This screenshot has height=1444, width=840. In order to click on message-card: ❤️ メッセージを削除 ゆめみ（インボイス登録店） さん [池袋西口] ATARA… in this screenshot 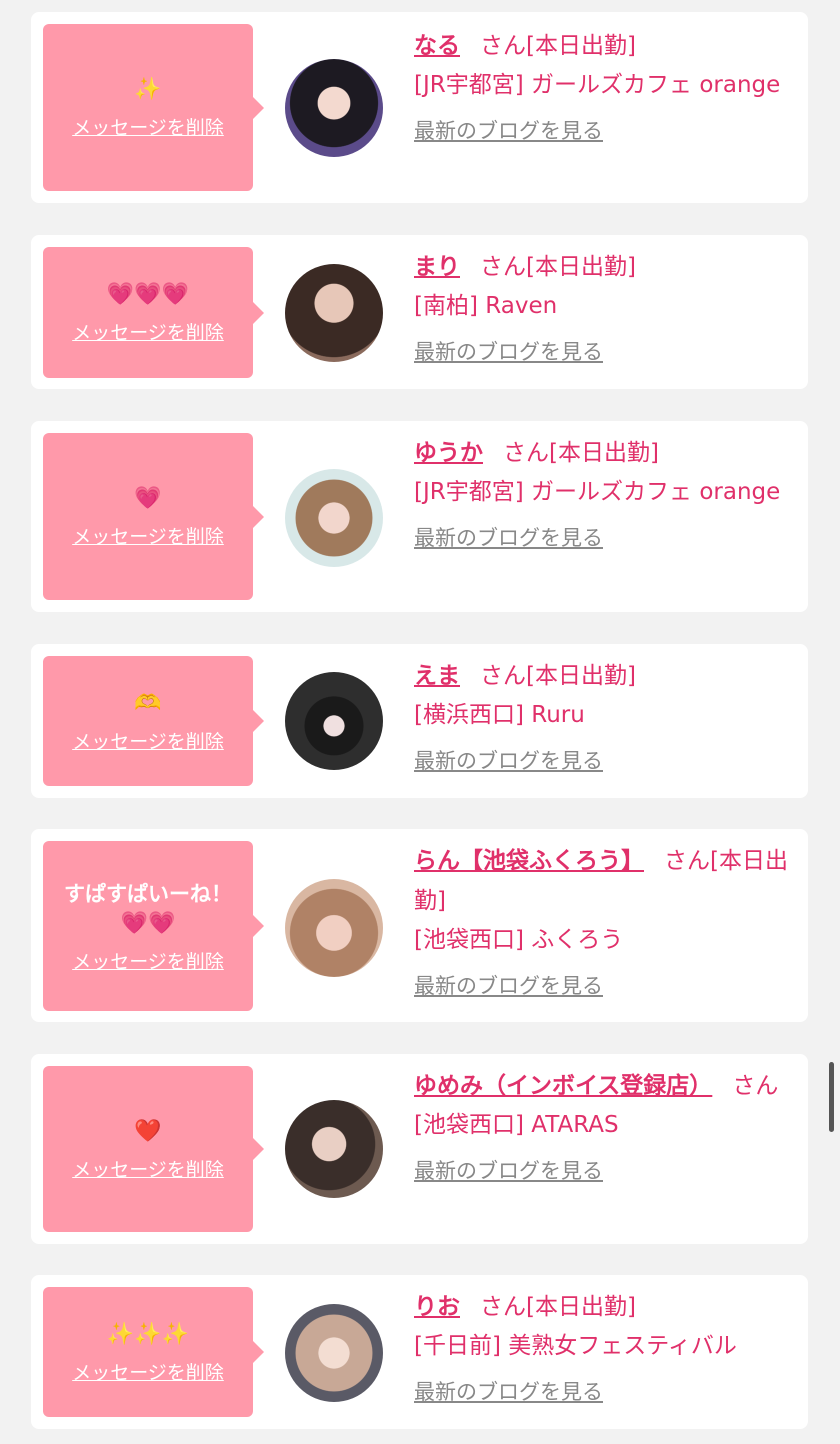, I will do `click(419, 1149)`.